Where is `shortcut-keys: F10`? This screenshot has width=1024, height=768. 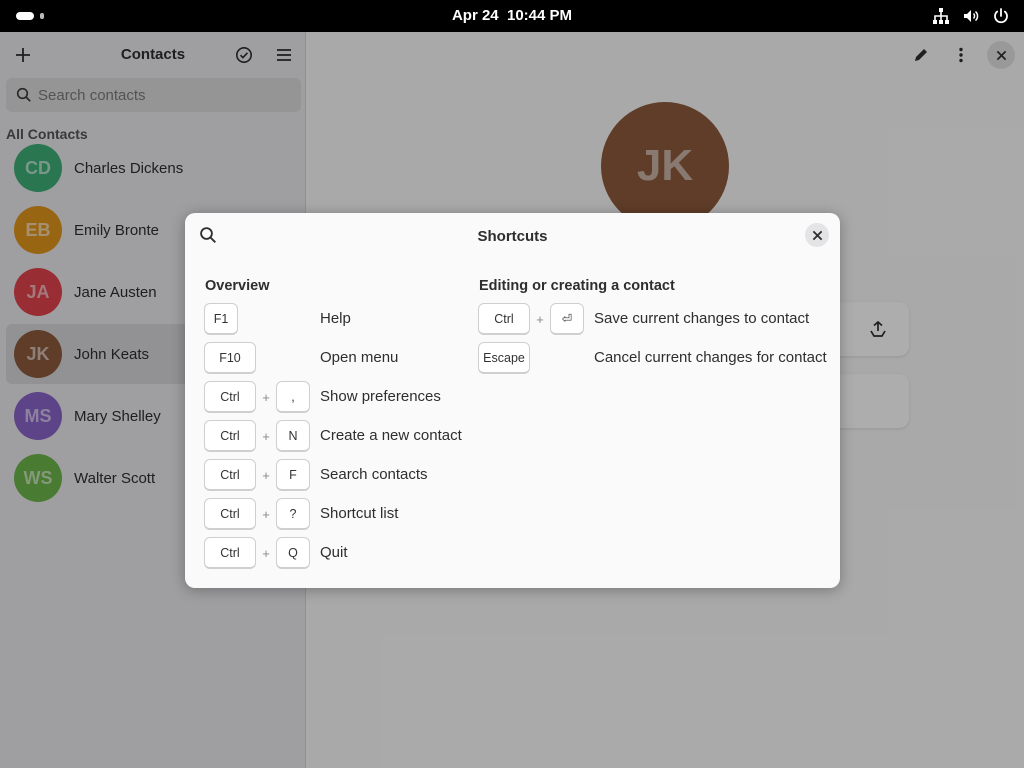
shortcut-keys: F10 is located at coordinates (230, 358).